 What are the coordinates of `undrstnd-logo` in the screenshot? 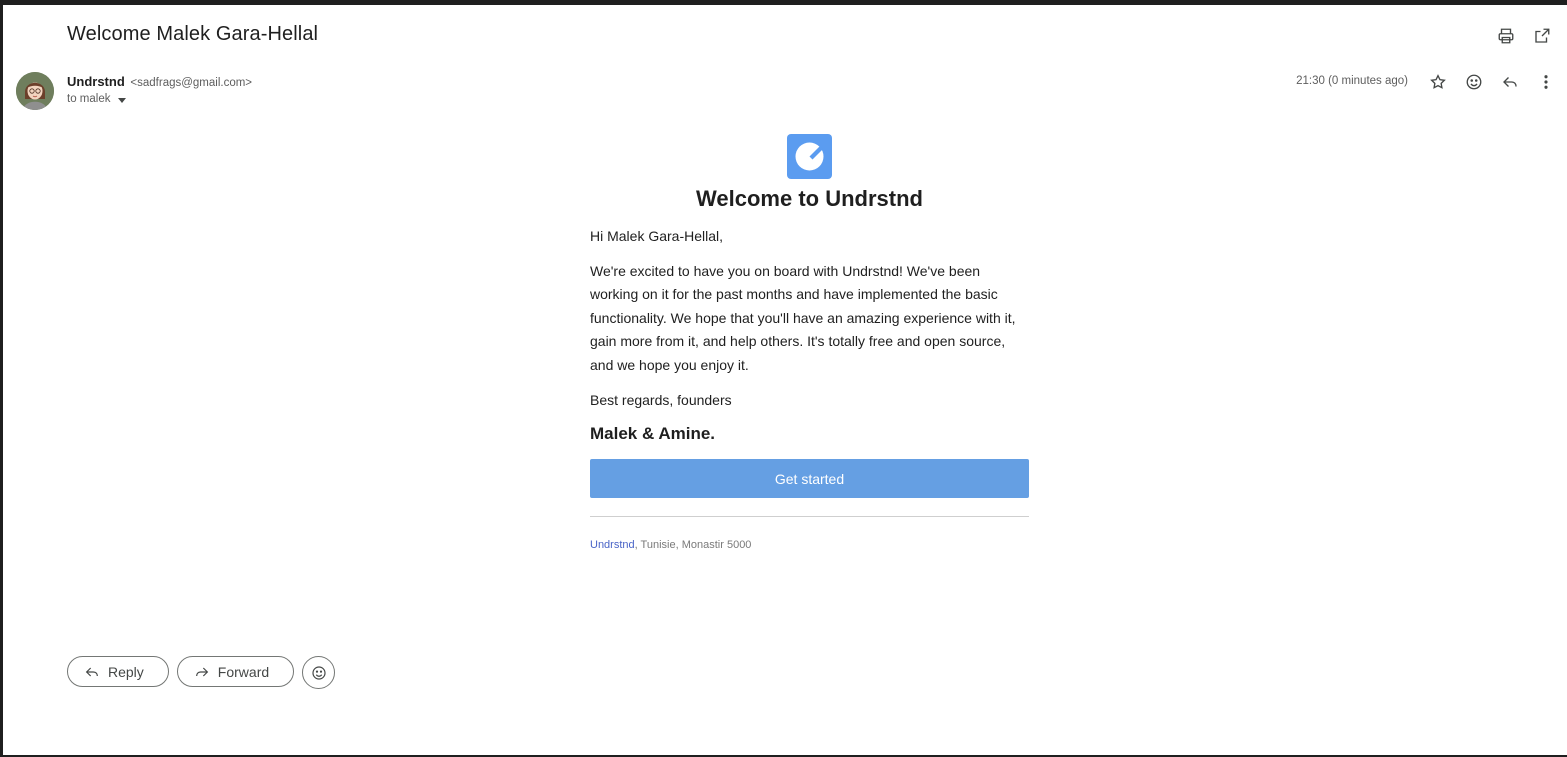 It's located at (809, 156).